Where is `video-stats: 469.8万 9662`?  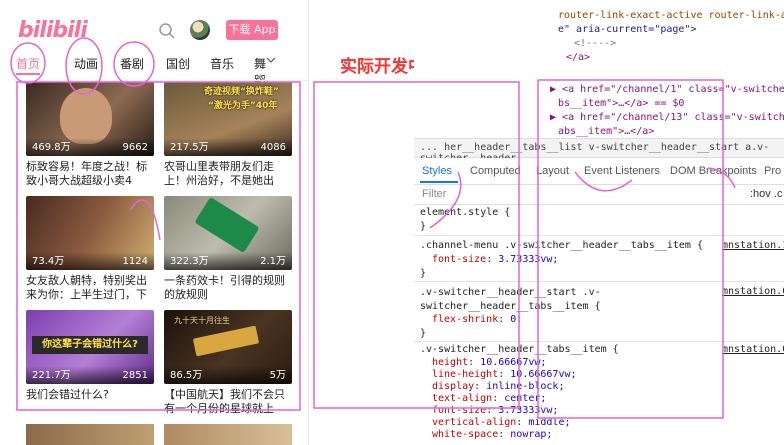
video-stats: 469.8万 9662 is located at coordinates (90, 147).